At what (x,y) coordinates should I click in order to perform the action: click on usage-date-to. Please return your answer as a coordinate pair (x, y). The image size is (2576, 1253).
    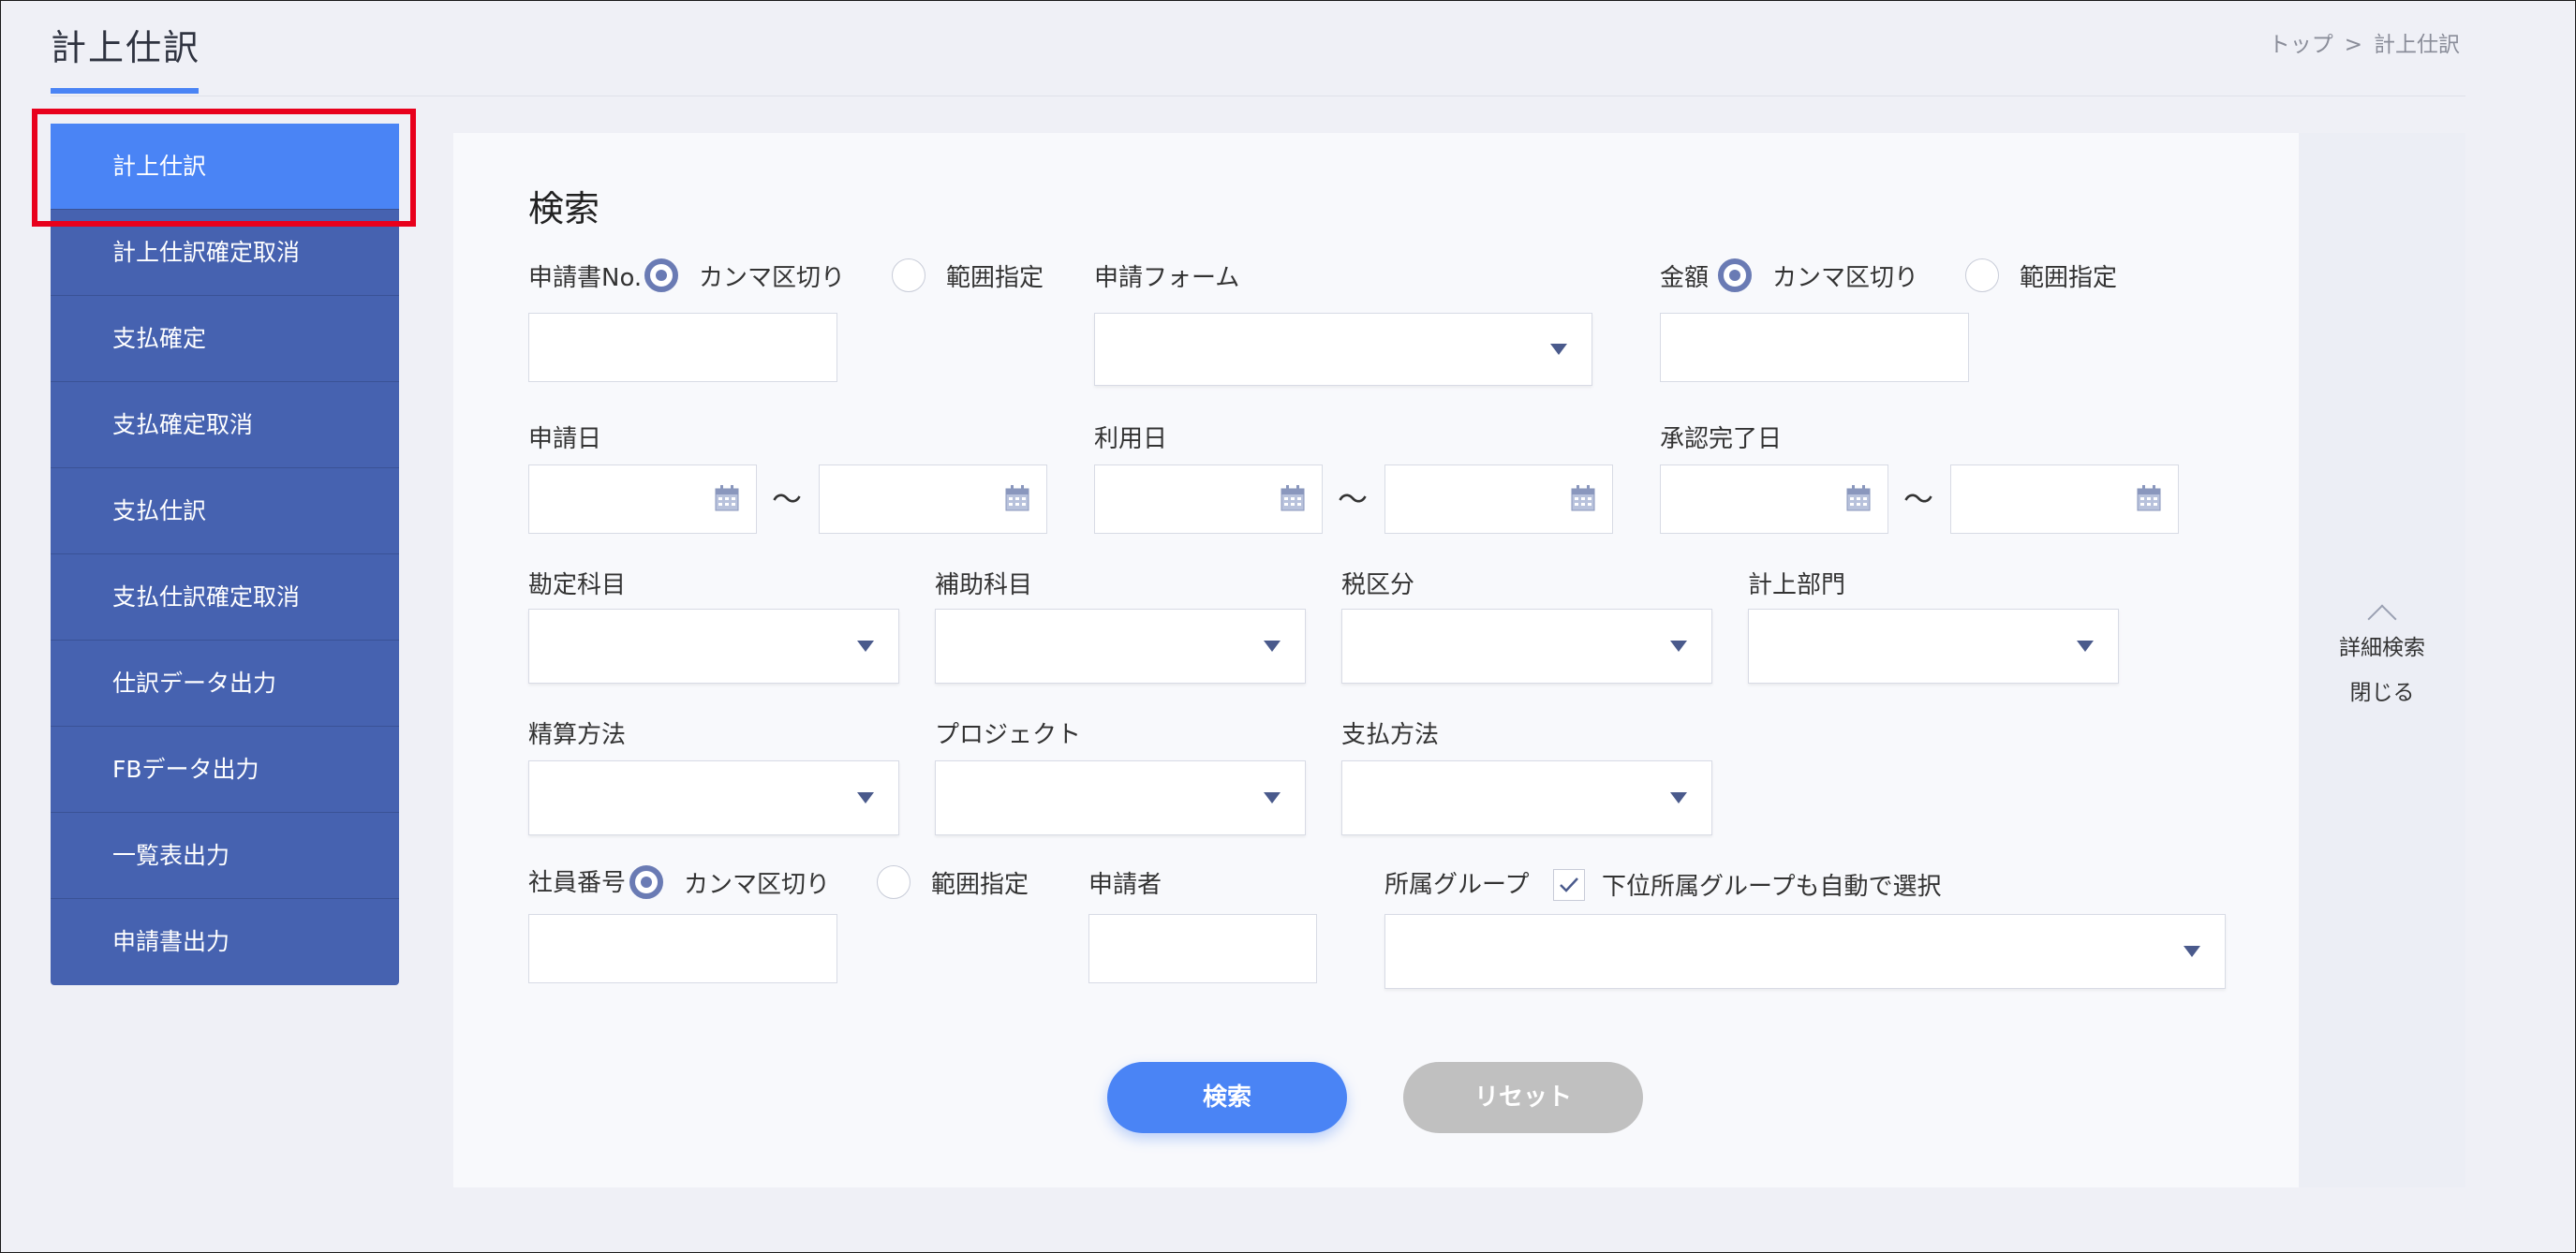
    Looking at the image, I should click on (1498, 499).